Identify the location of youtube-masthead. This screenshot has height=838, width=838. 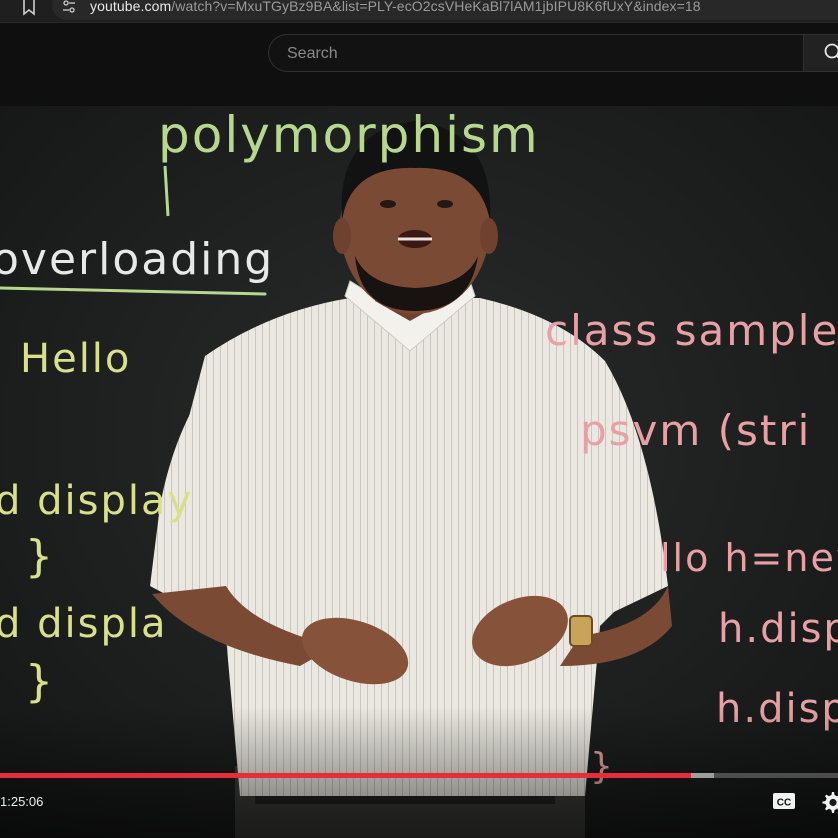
(419, 64).